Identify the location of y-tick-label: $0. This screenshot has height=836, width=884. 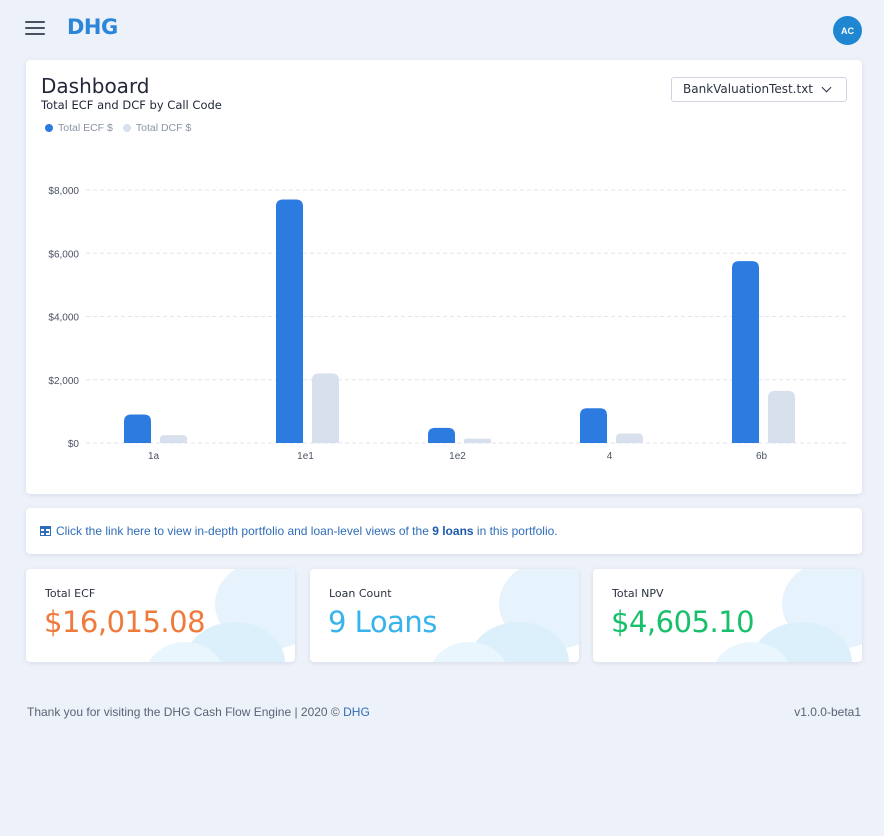
(74, 444).